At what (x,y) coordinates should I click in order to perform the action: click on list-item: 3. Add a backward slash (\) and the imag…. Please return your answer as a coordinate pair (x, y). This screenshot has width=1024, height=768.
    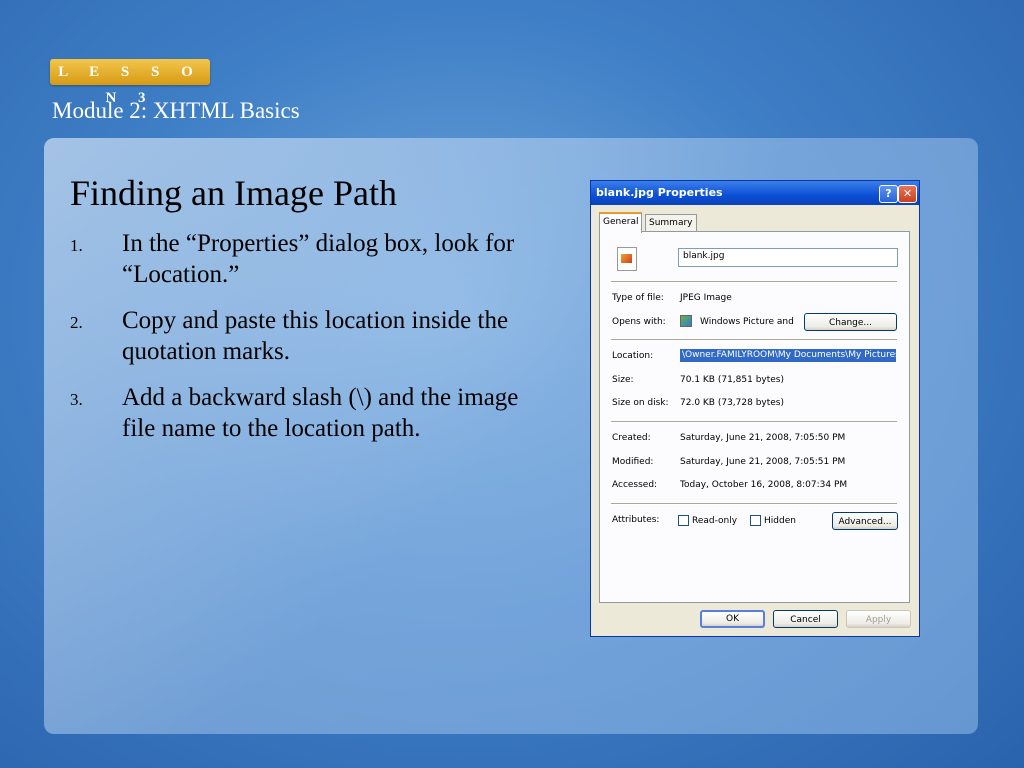
    Looking at the image, I should click on (310, 413).